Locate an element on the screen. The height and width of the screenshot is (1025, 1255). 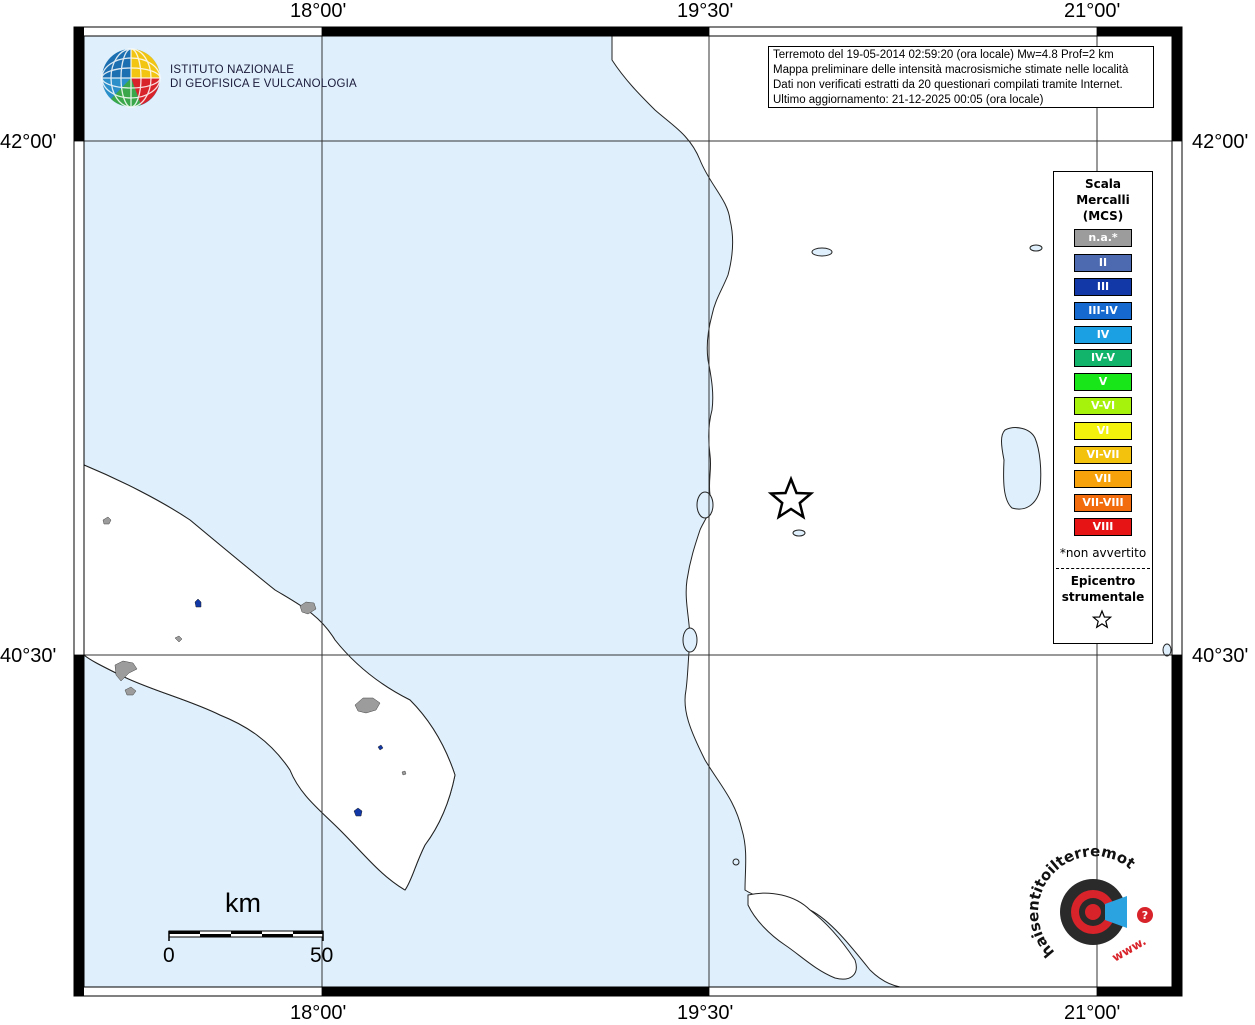
ingv-globe-logo is located at coordinates (131, 78).